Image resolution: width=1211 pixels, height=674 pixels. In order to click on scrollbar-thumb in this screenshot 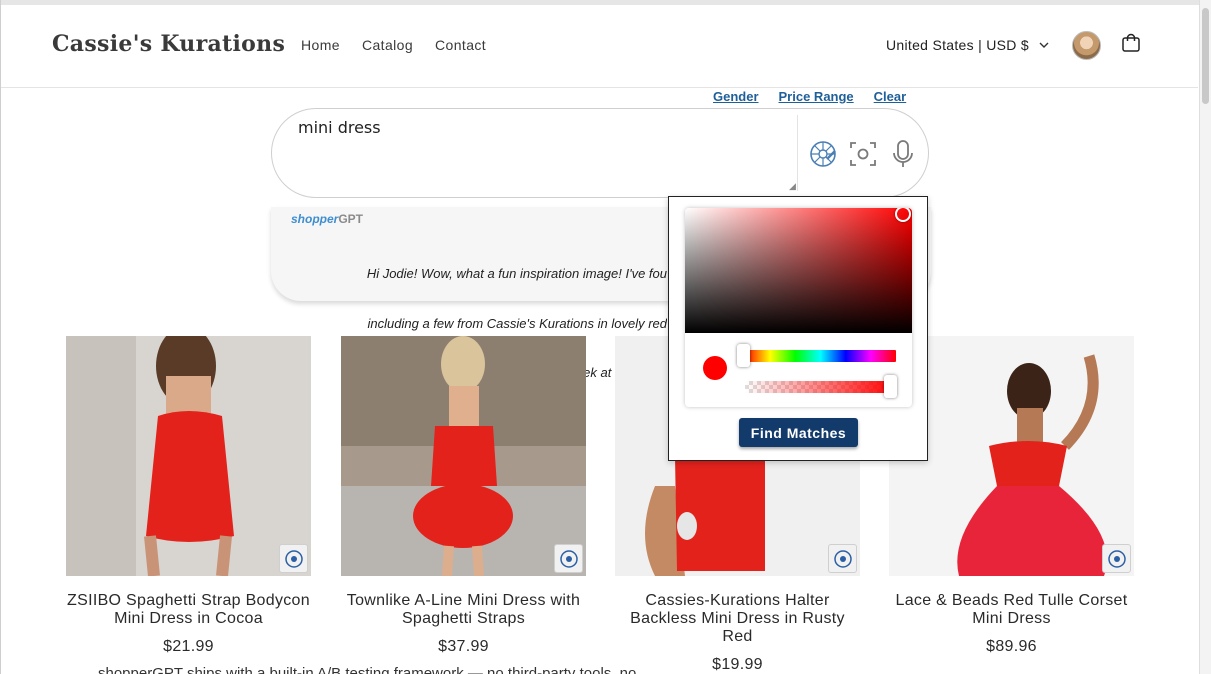, I will do `click(1205, 56)`.